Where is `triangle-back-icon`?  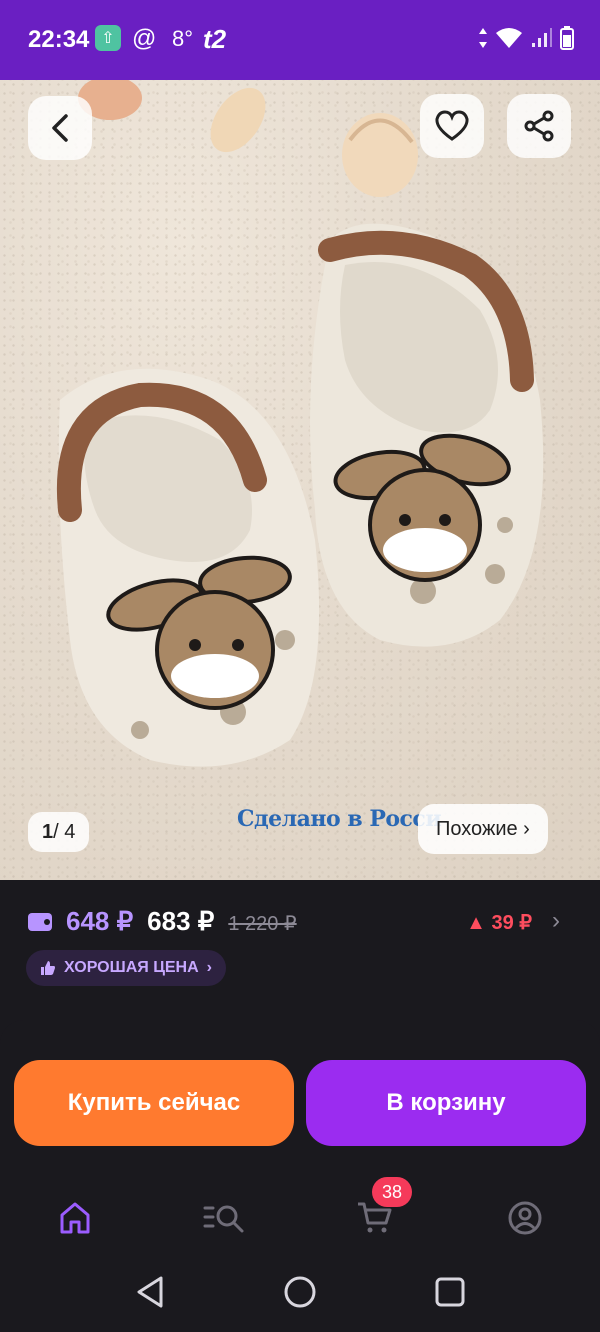
triangle-back-icon is located at coordinates (150, 1292).